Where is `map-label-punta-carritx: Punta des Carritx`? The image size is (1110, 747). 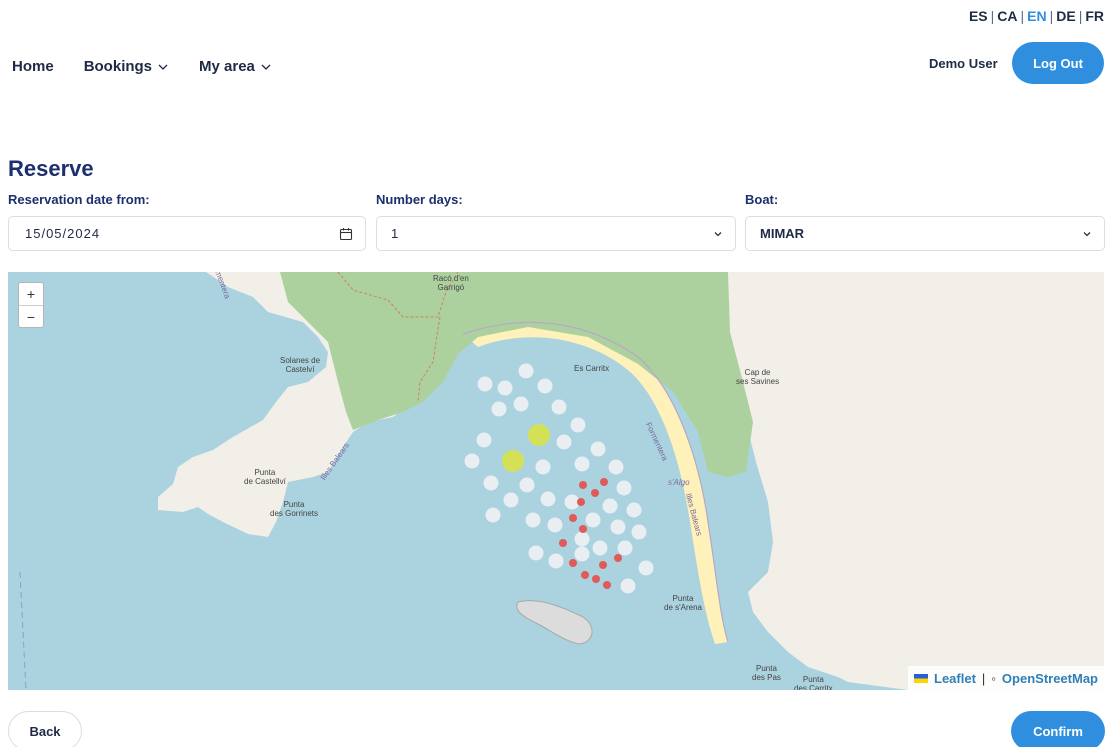 map-label-punta-carritx: Punta des Carritx is located at coordinates (813, 682).